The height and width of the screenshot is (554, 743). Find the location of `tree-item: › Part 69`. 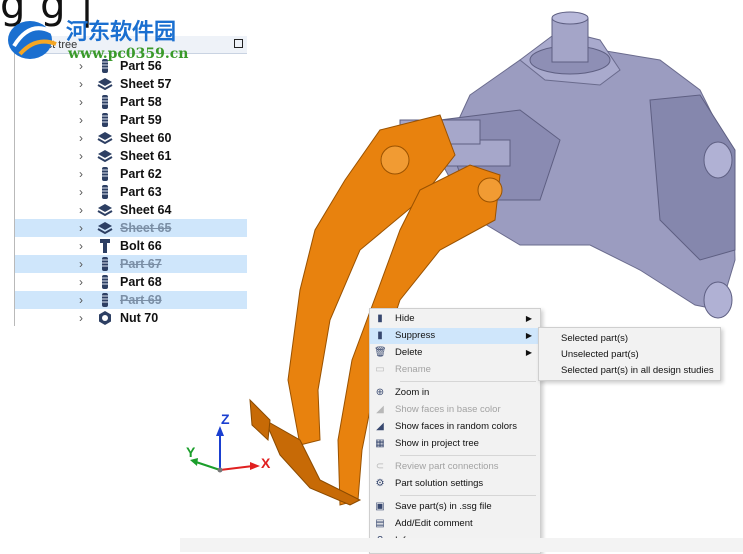

tree-item: › Part 69 is located at coordinates (131, 300).